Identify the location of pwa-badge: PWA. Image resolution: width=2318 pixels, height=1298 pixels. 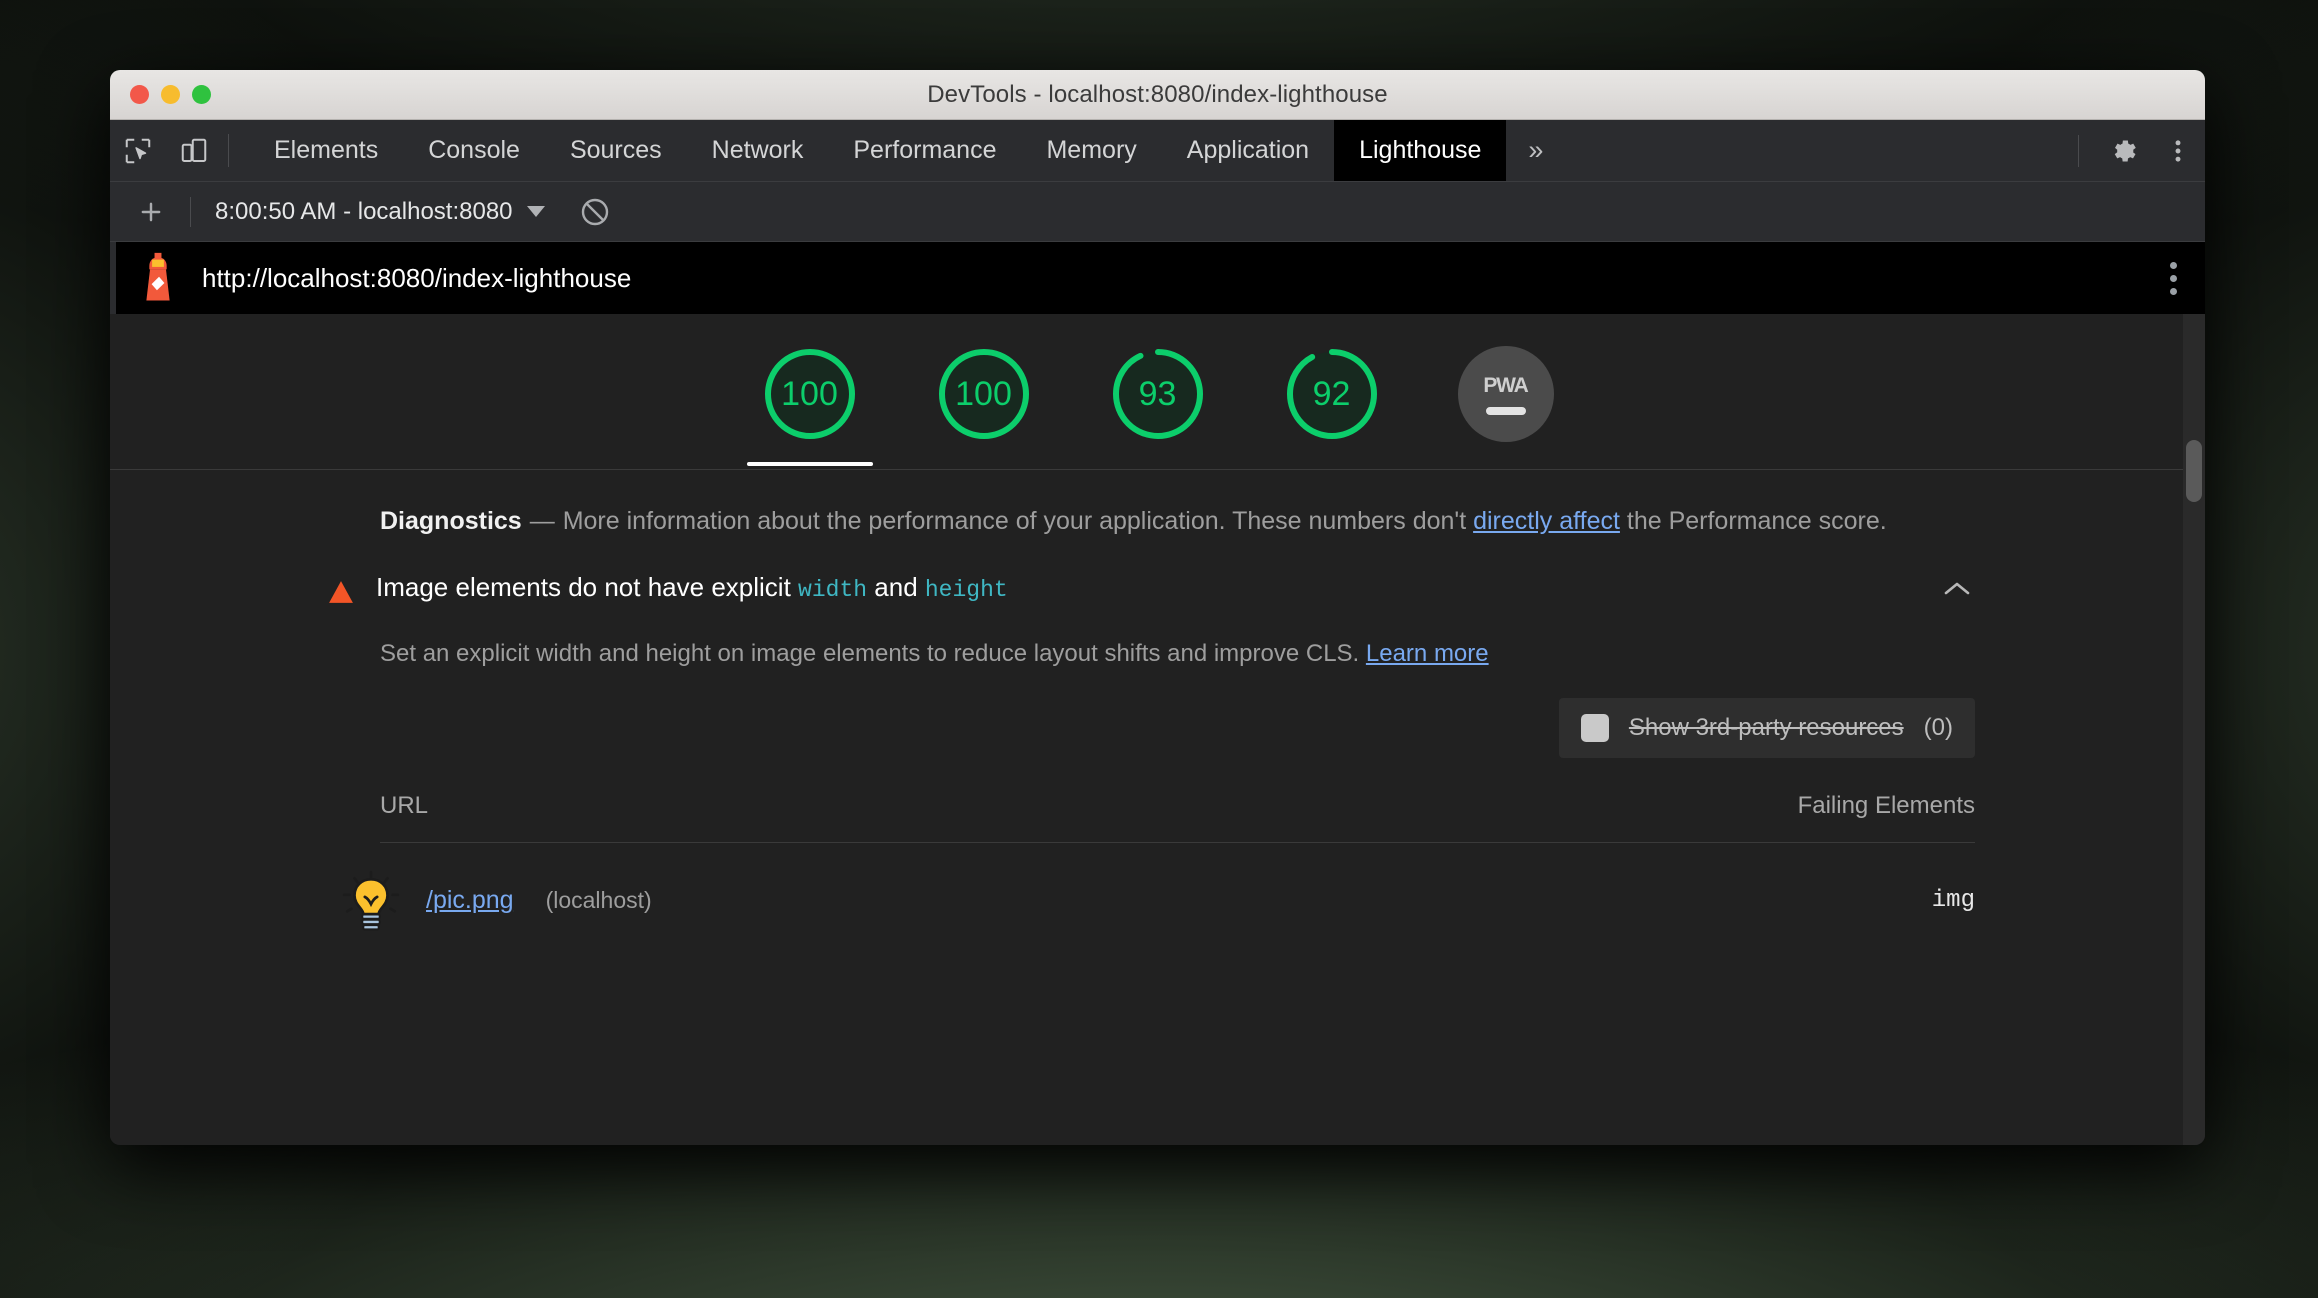
(1505, 394).